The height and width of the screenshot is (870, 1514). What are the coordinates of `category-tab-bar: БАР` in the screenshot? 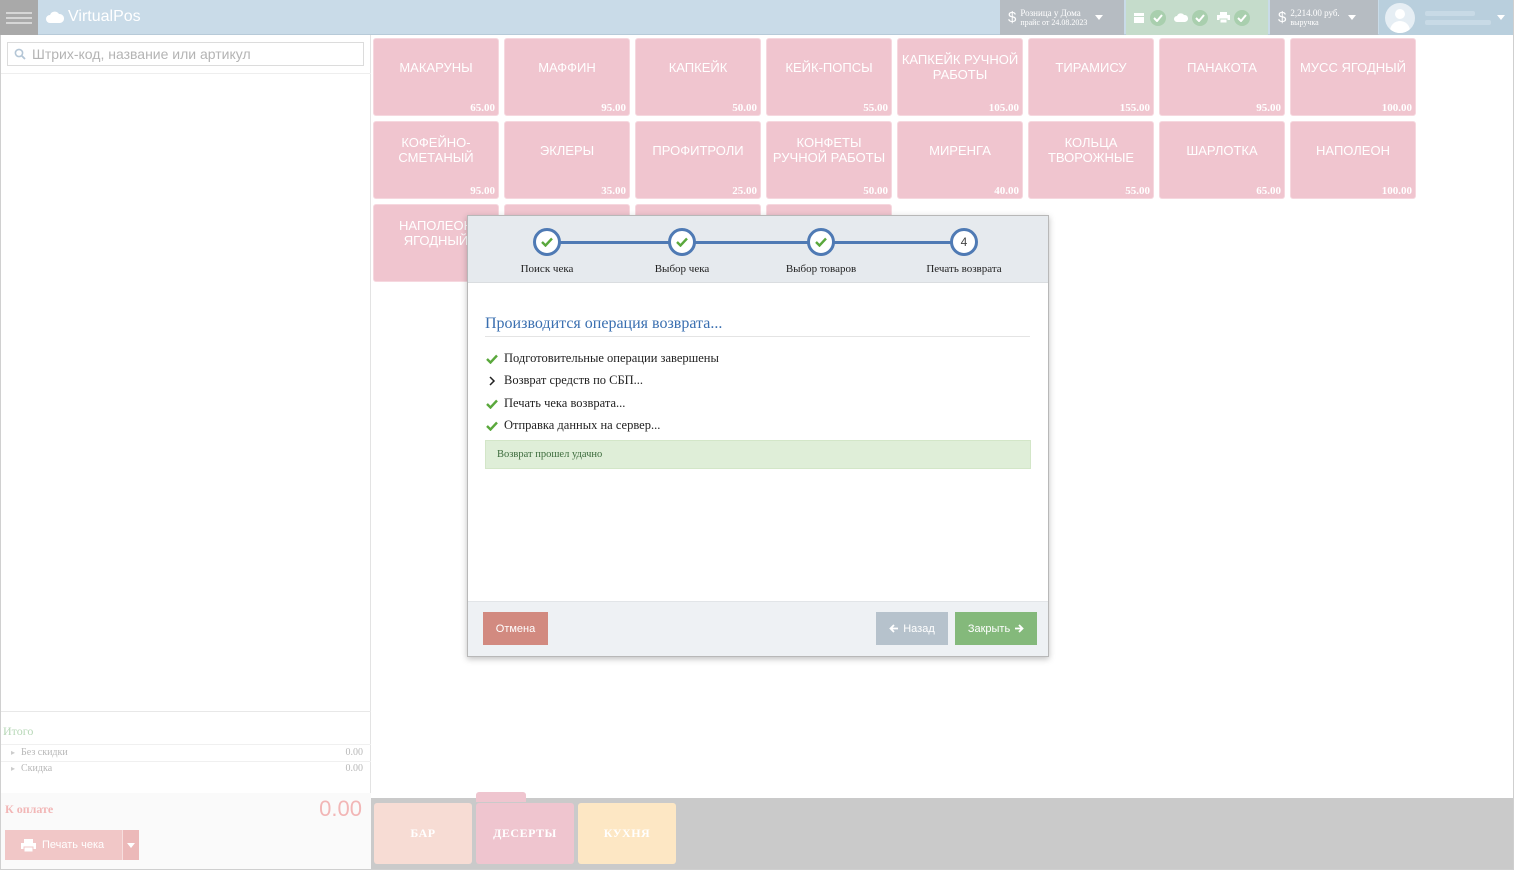 It's located at (423, 833).